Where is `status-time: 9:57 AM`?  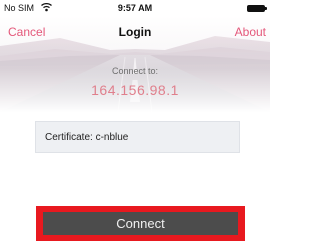
status-time: 9:57 AM is located at coordinates (135, 8).